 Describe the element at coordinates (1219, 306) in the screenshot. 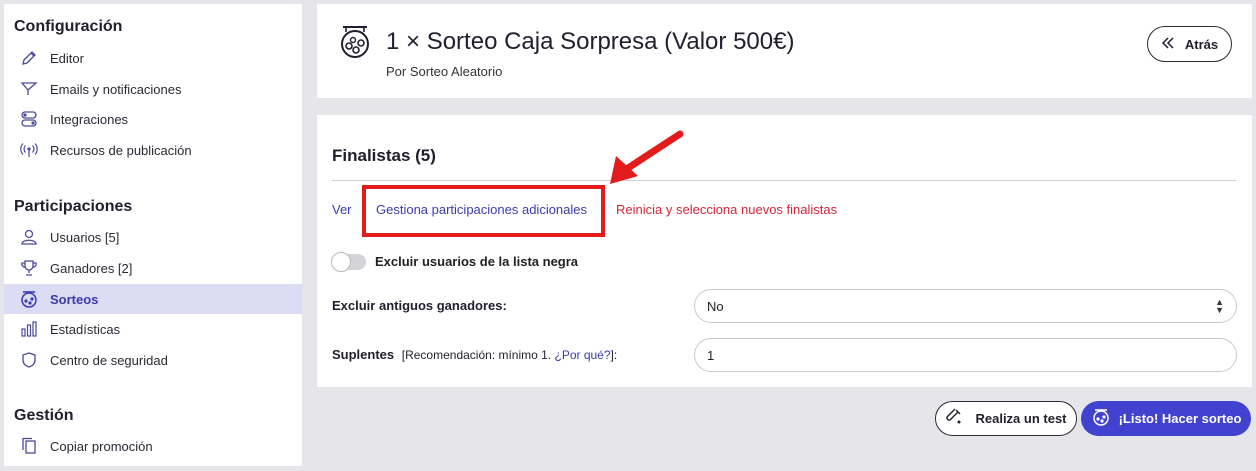

I see `select-caret-icon: ▲ ▼` at that location.